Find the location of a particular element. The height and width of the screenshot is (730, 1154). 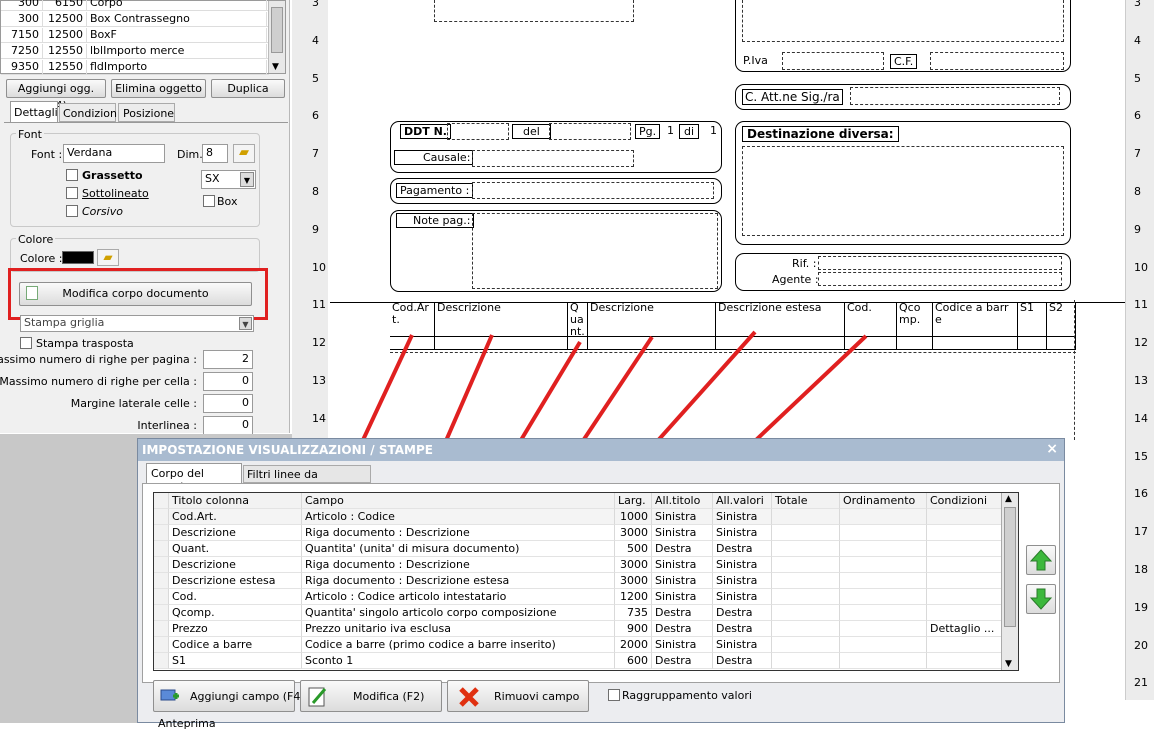

table-cell: Articolo : Codice articolo intestatario is located at coordinates (458, 597).